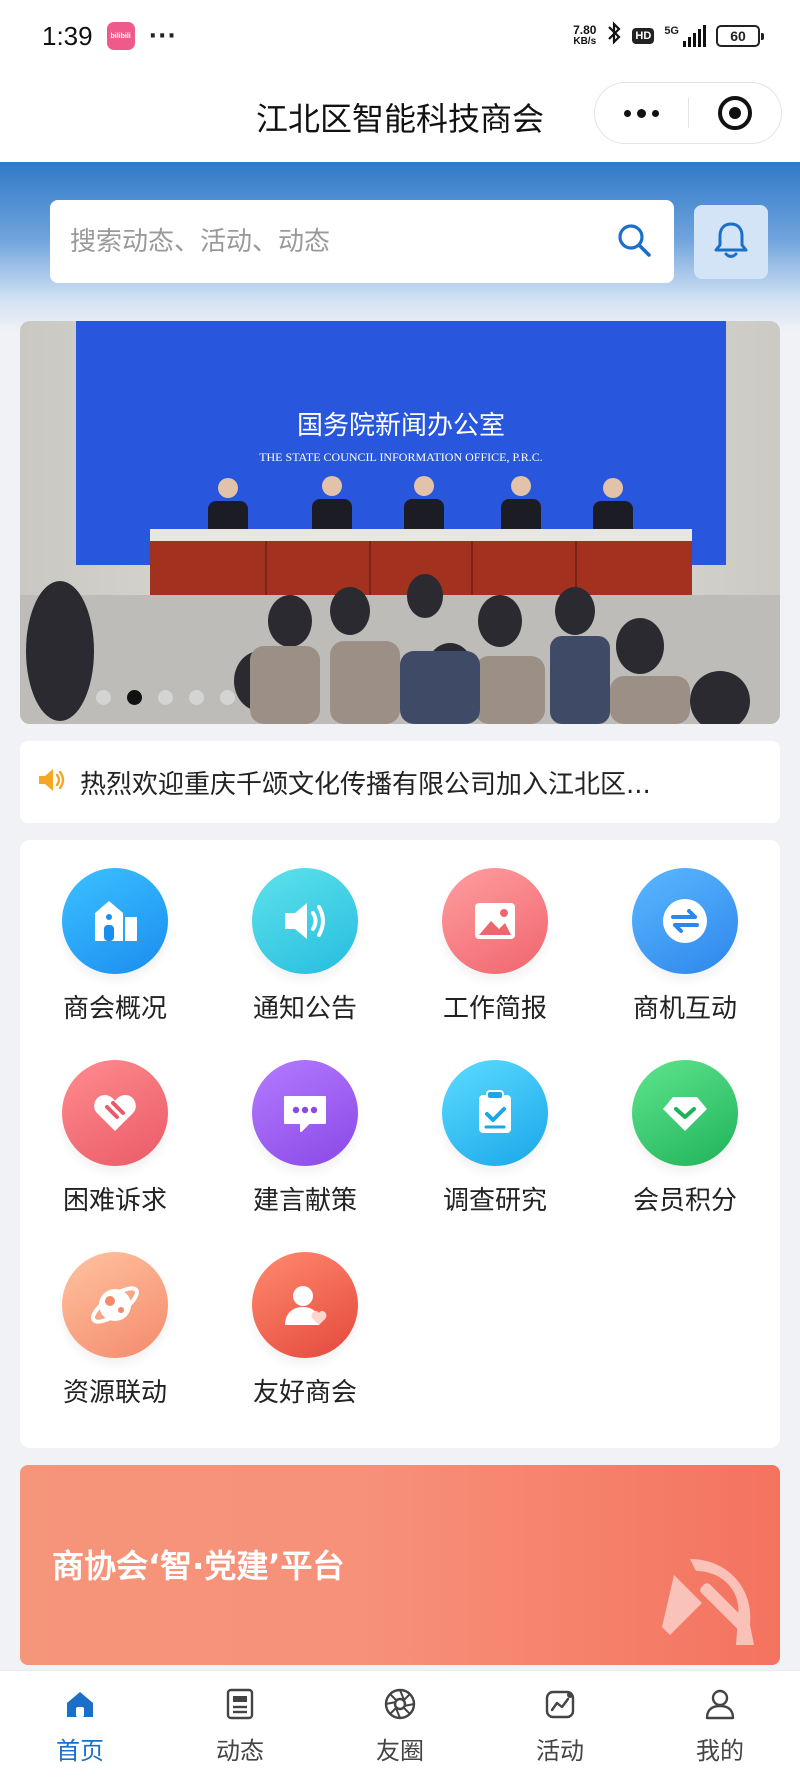 This screenshot has width=800, height=1778. I want to click on net-speed-value: 7.80, so click(585, 30).